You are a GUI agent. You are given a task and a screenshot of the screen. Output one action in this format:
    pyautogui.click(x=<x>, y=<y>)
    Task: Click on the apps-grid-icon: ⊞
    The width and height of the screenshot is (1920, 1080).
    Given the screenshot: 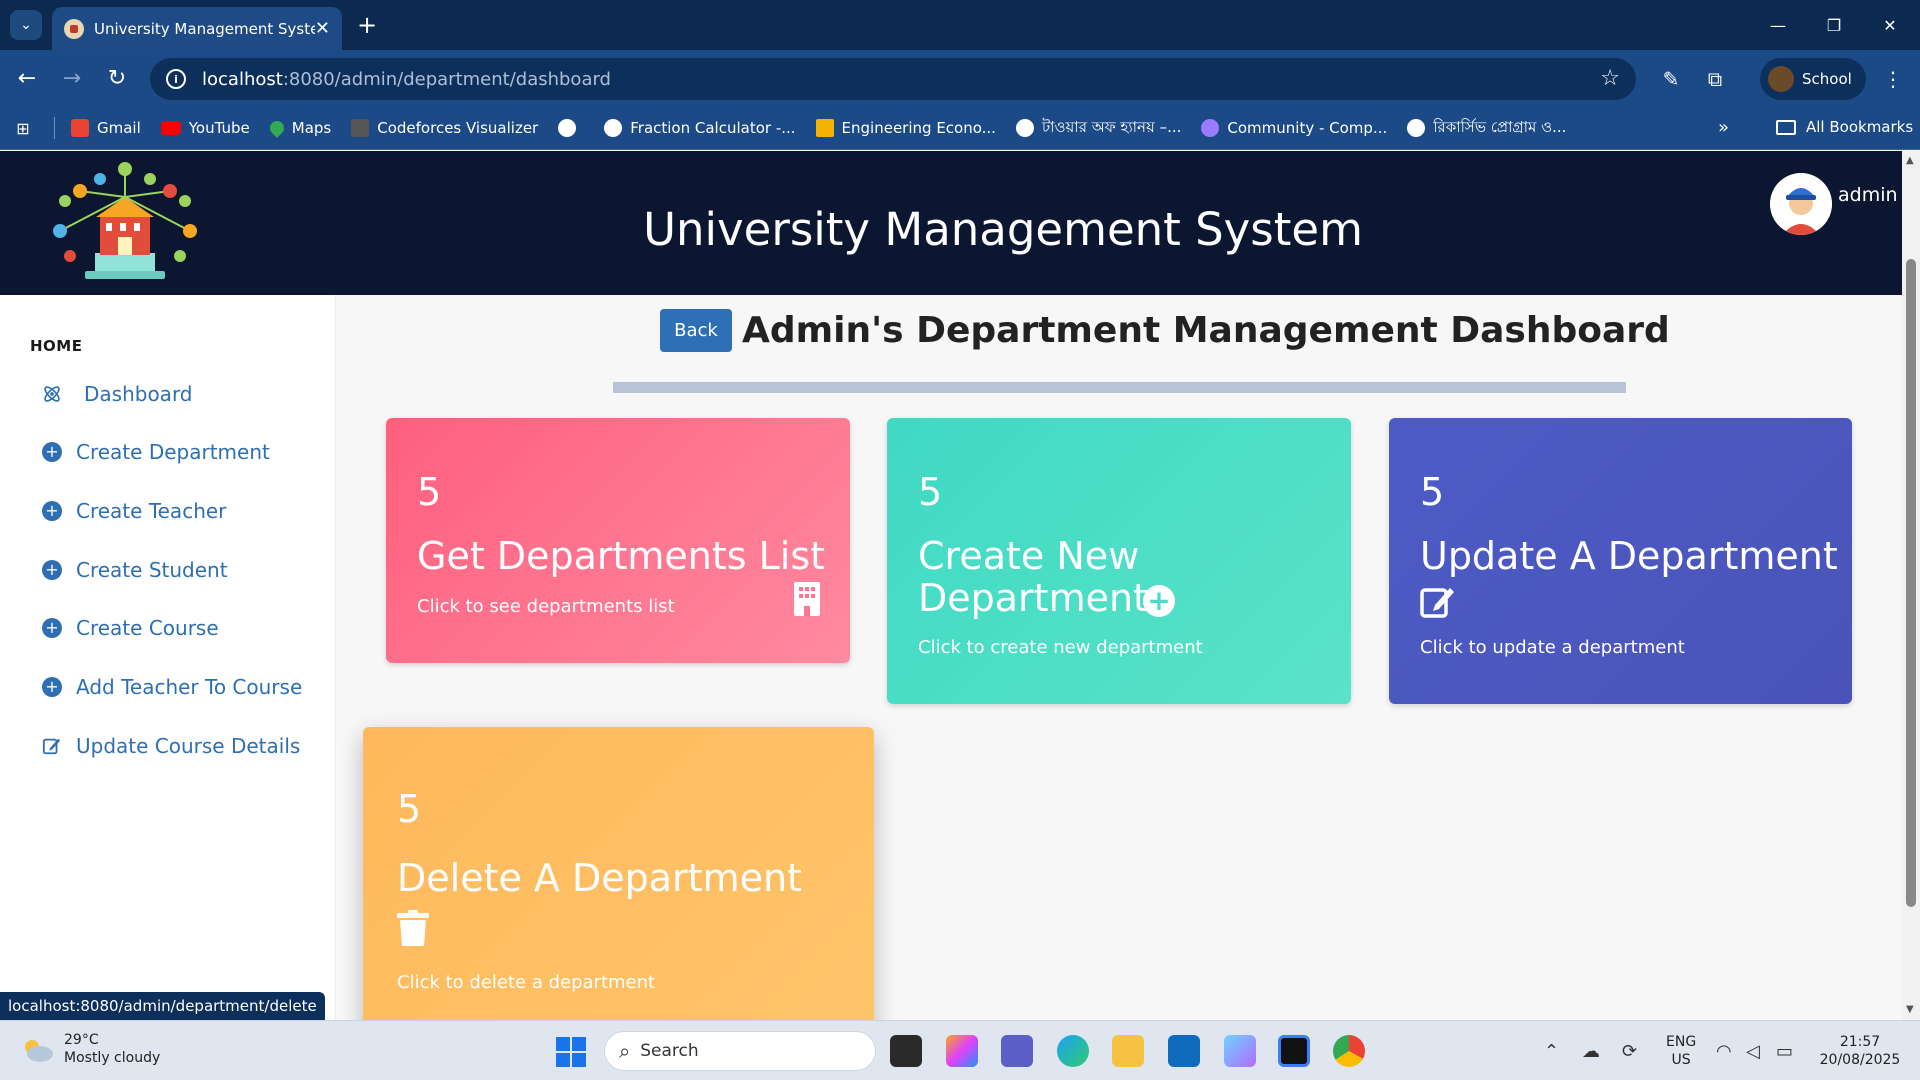 What is the action you would take?
    pyautogui.click(x=23, y=128)
    